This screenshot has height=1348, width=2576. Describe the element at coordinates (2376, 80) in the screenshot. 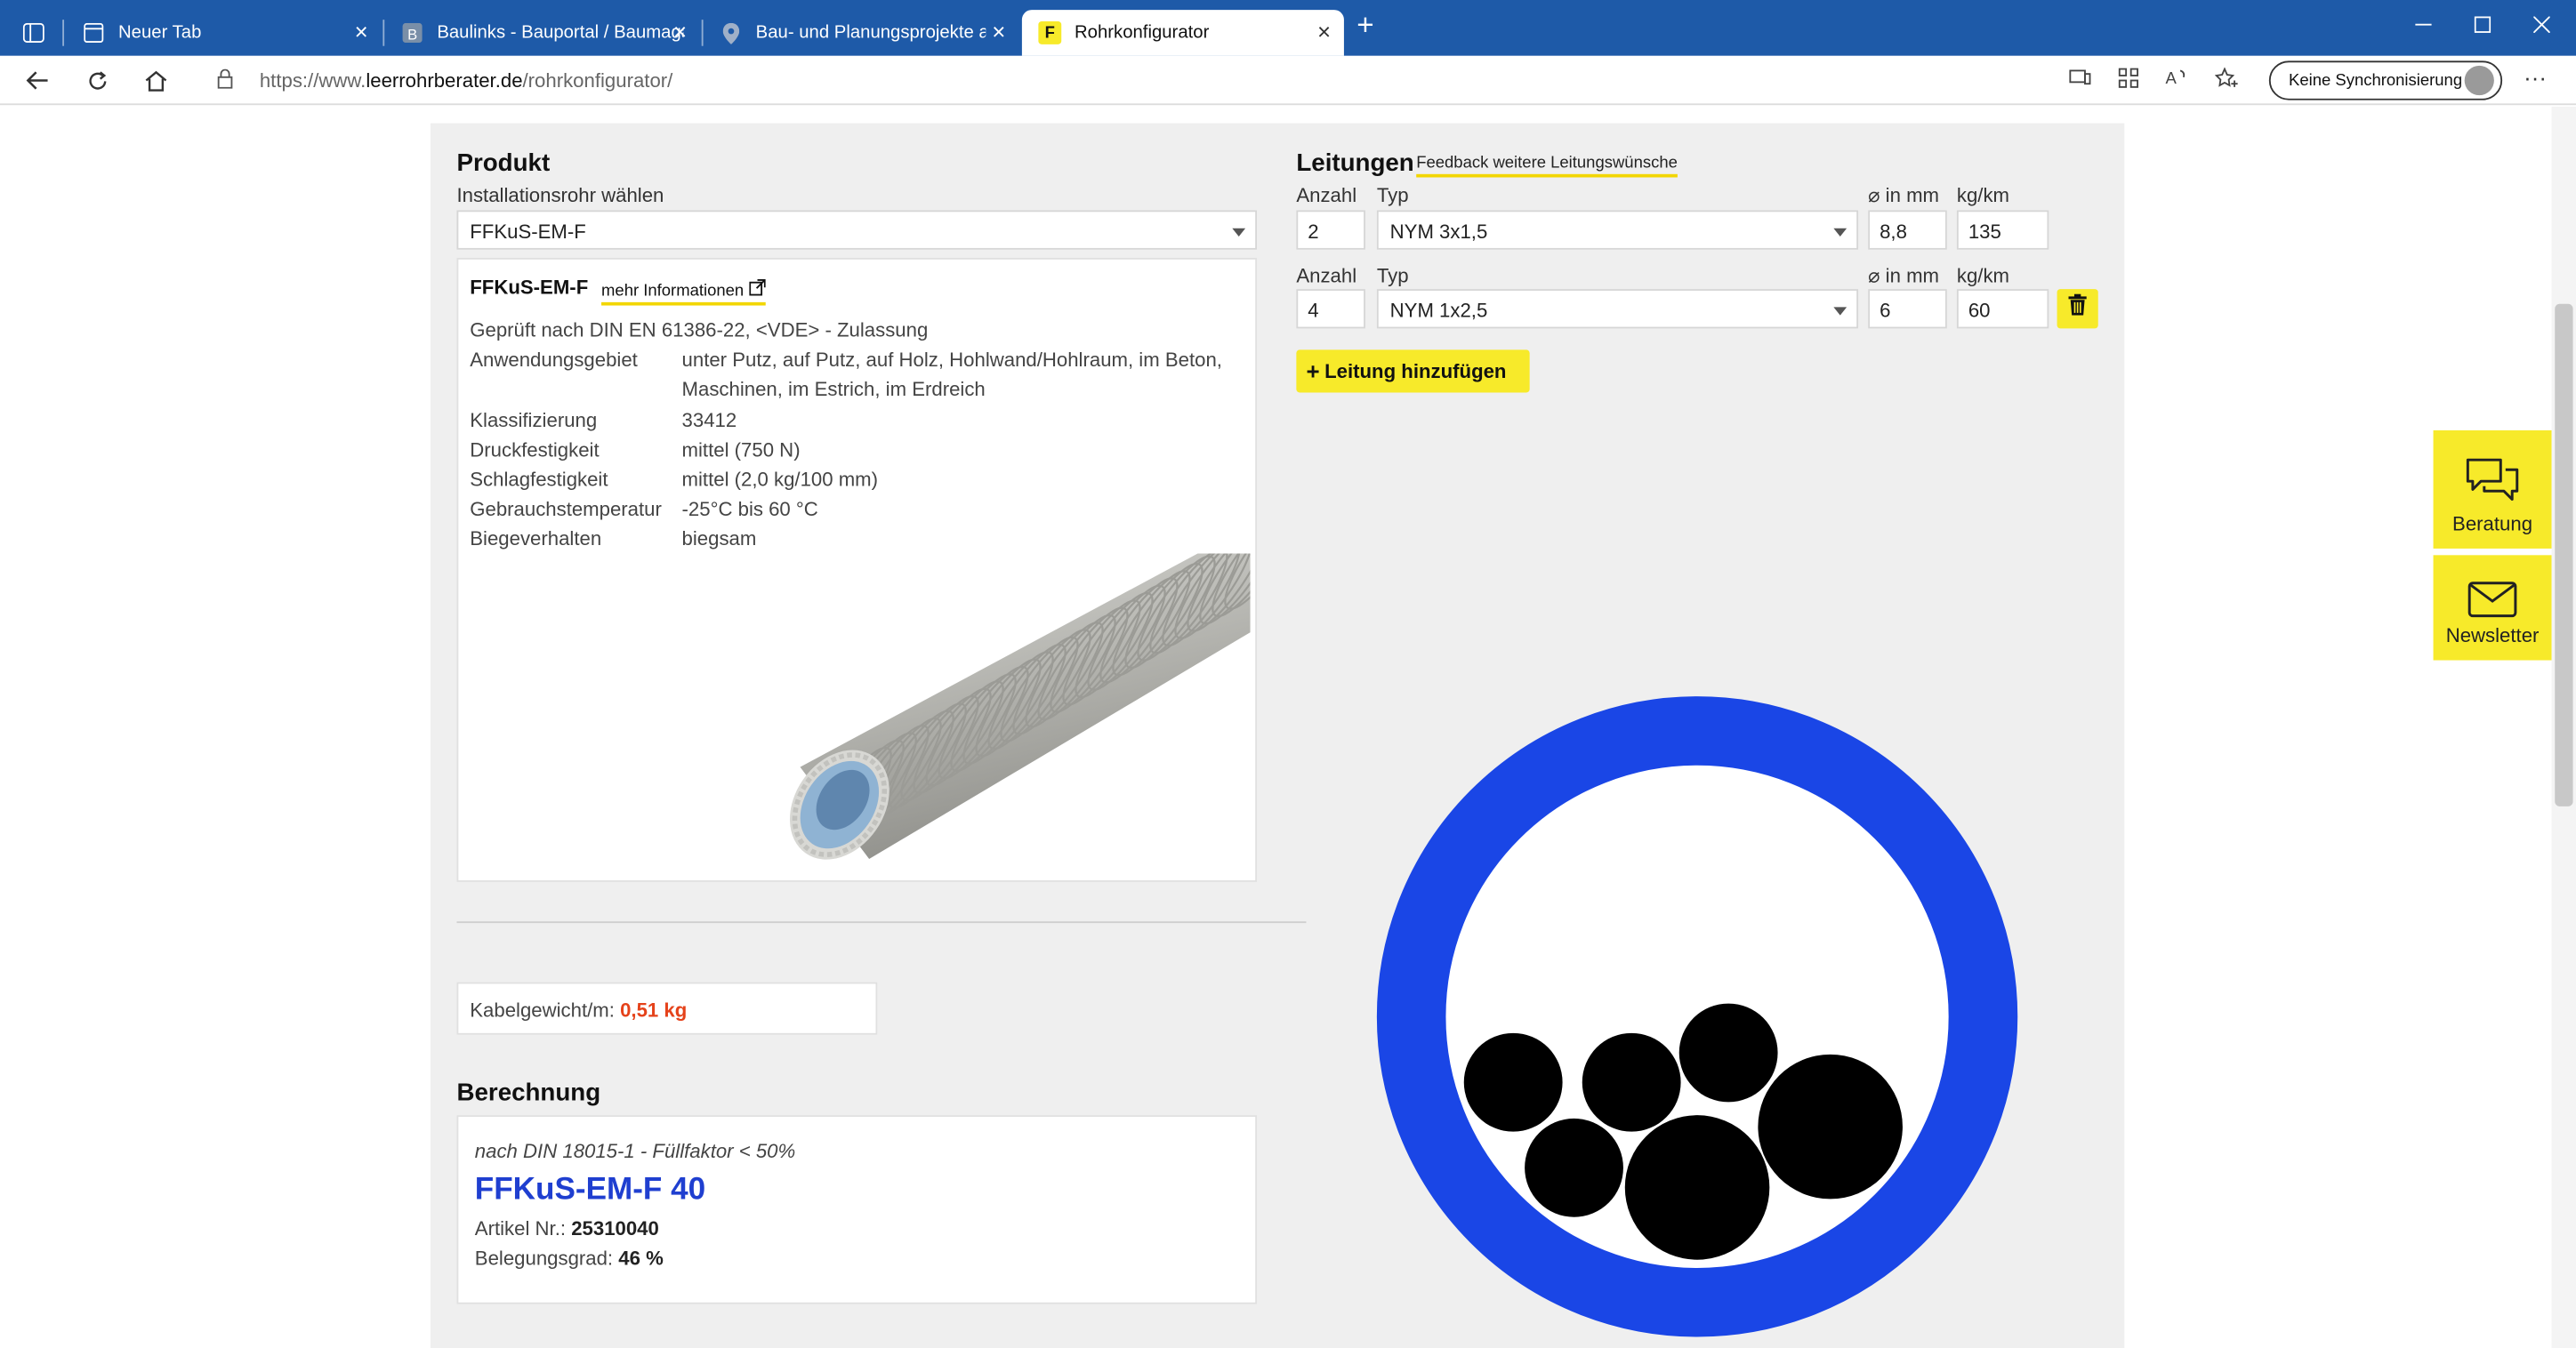

I see `sync-label: Keine Synchronisierung` at that location.